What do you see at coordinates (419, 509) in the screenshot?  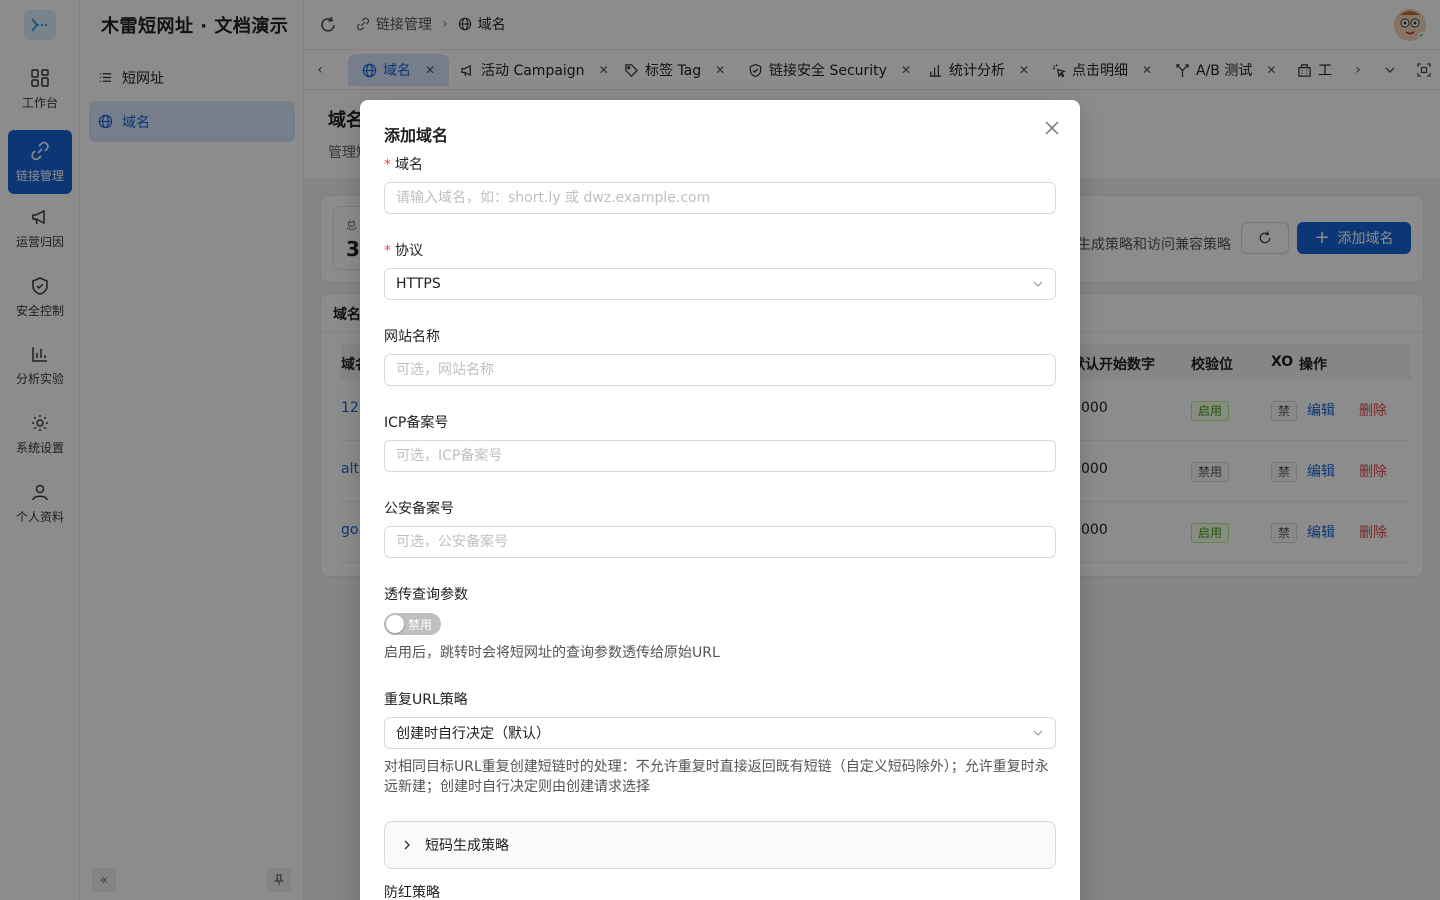 I see `police-record-label: 公安备案号` at bounding box center [419, 509].